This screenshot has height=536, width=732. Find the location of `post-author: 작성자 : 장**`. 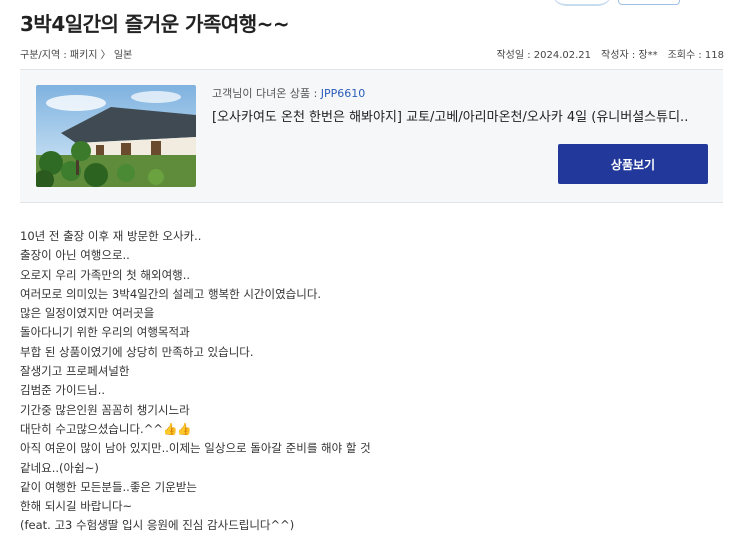

post-author: 작성자 : 장** is located at coordinates (629, 55).